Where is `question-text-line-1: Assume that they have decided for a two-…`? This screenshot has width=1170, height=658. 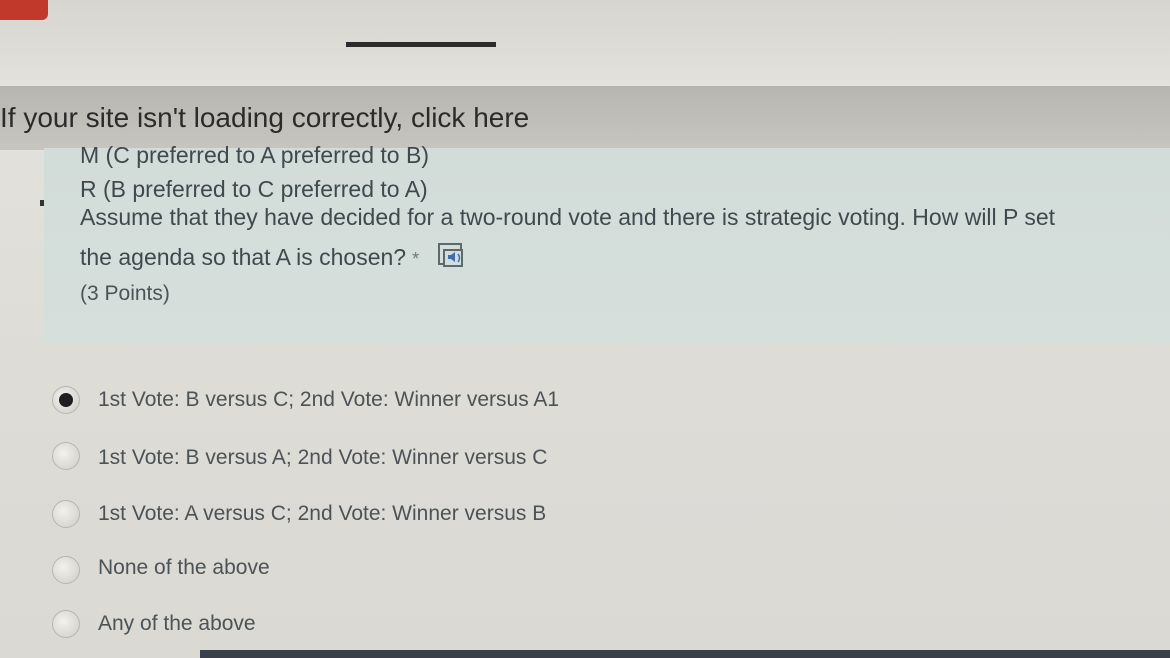 question-text-line-1: Assume that they have decided for a two-… is located at coordinates (568, 217).